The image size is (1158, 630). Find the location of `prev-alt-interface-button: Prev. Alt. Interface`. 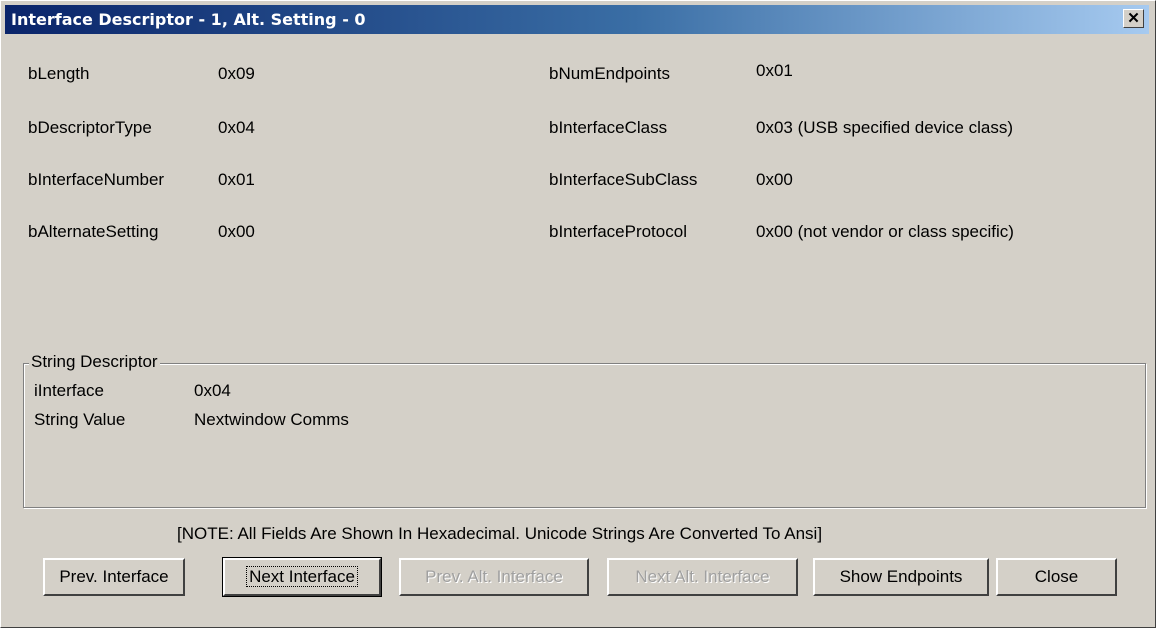

prev-alt-interface-button: Prev. Alt. Interface is located at coordinates (494, 577).